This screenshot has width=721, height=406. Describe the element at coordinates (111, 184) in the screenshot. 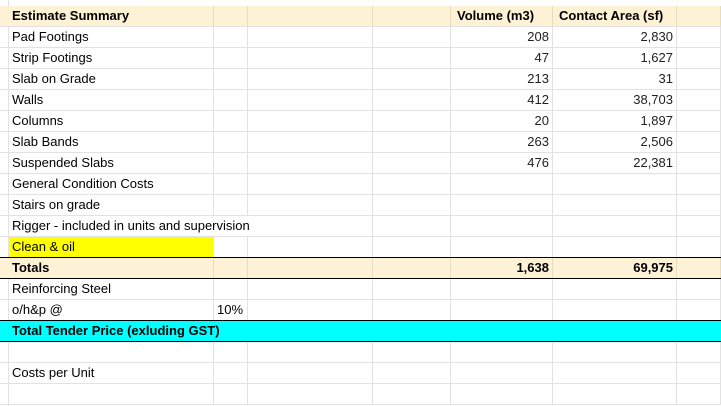

I see `row-label: General Condition Costs` at that location.